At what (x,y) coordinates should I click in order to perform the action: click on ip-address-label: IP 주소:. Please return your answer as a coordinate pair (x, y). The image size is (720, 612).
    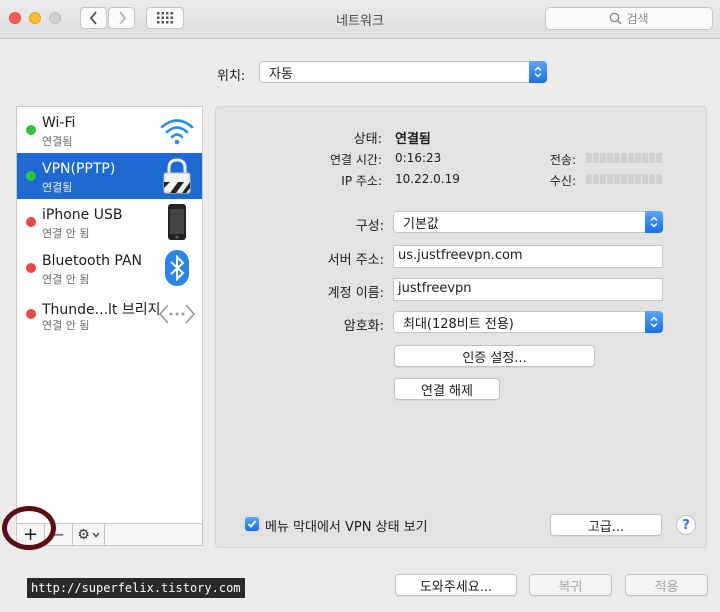
    Looking at the image, I should click on (361, 181).